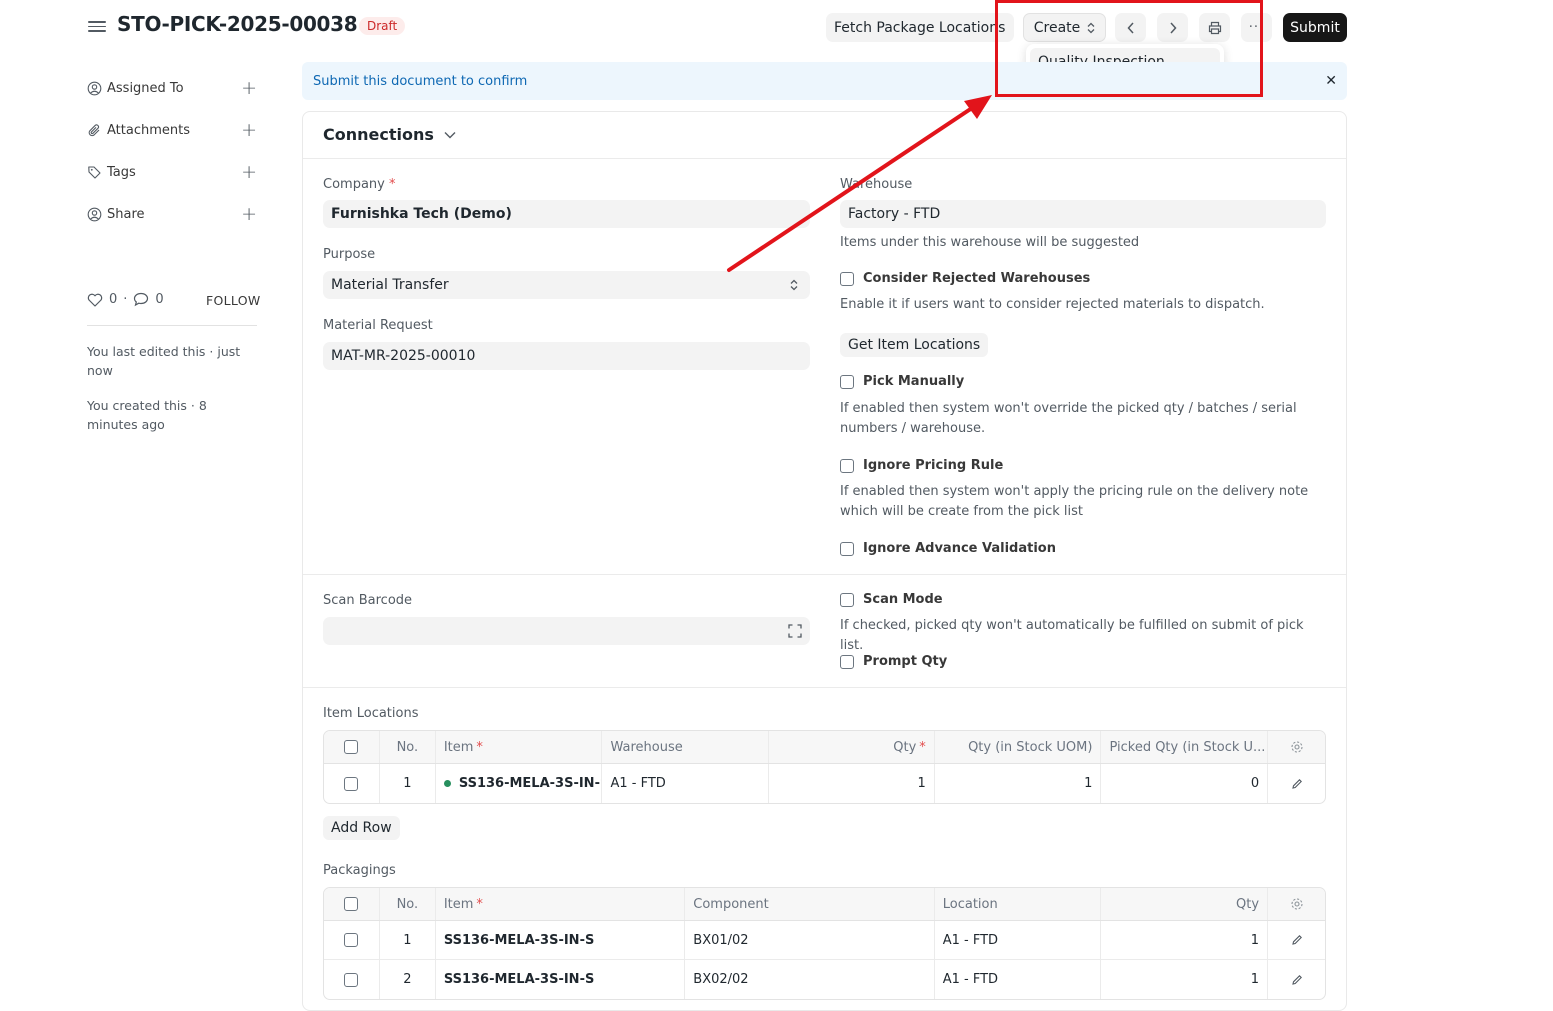 The image size is (1553, 1011). What do you see at coordinates (94, 130) in the screenshot?
I see `paperclip-icon` at bounding box center [94, 130].